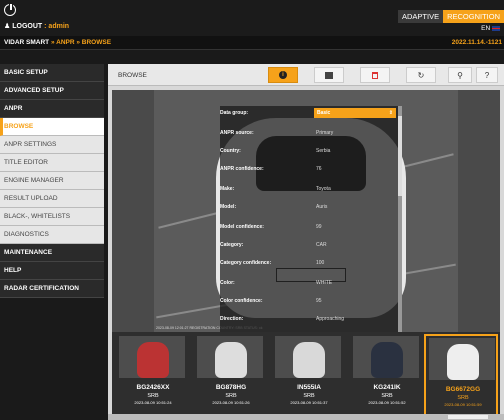  I want to click on detail-value: 100, so click(320, 263).